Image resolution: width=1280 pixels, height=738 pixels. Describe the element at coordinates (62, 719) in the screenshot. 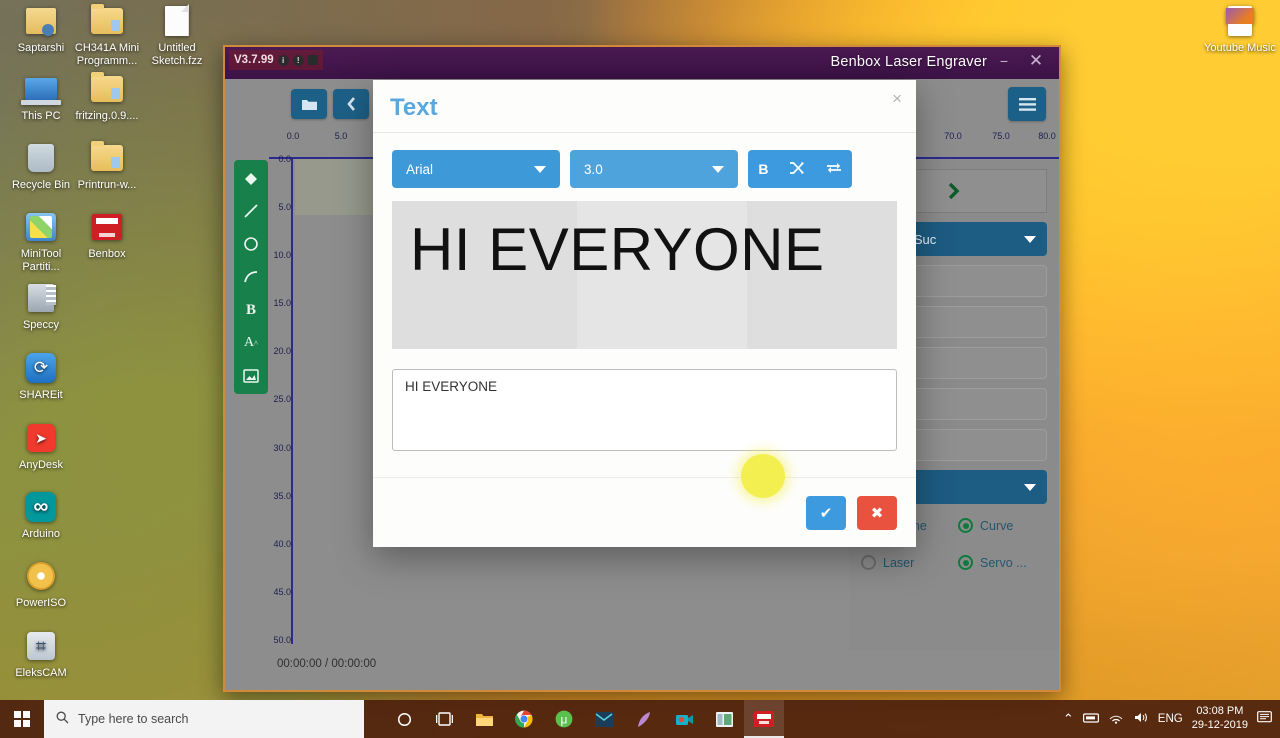

I see `search-icon` at that location.